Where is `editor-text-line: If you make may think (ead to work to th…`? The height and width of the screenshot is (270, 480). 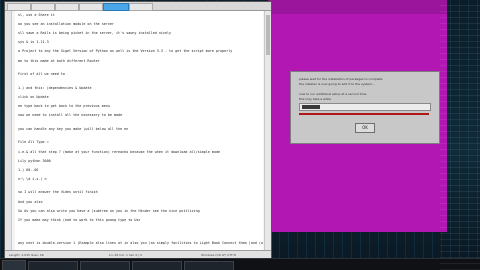 editor-text-line: If you make may think (ead to work to th… is located at coordinates (79, 219).